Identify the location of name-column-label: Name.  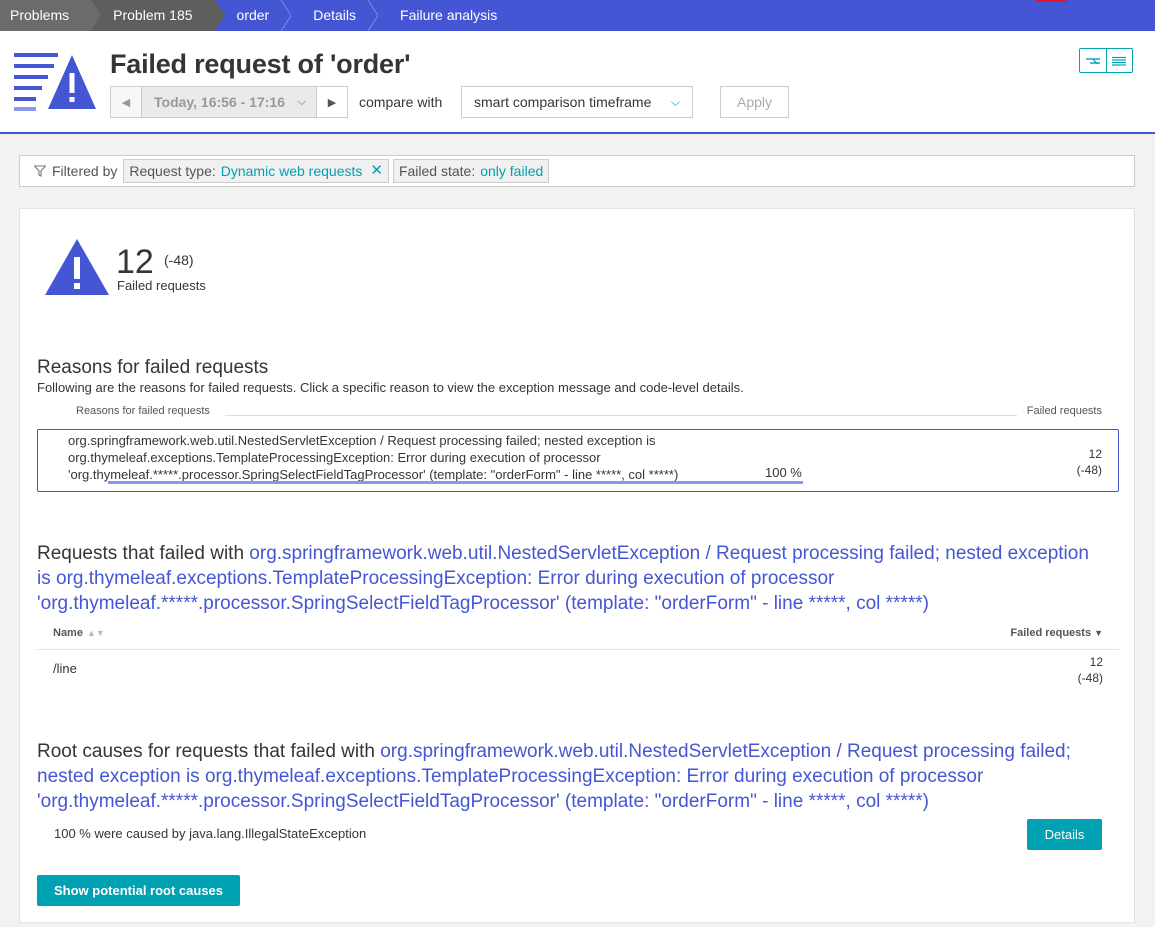
(68, 633).